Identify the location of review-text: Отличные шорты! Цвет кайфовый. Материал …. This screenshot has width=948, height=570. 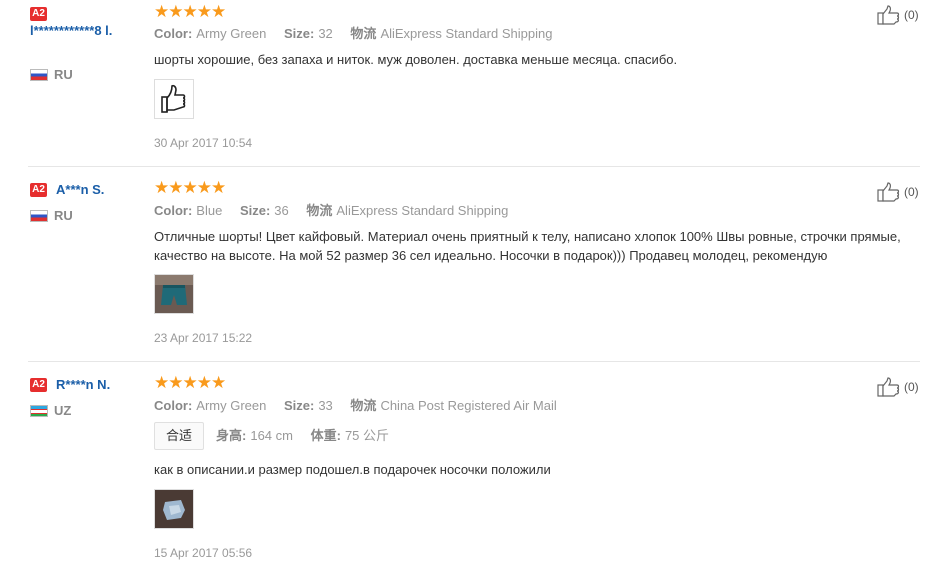
(527, 246).